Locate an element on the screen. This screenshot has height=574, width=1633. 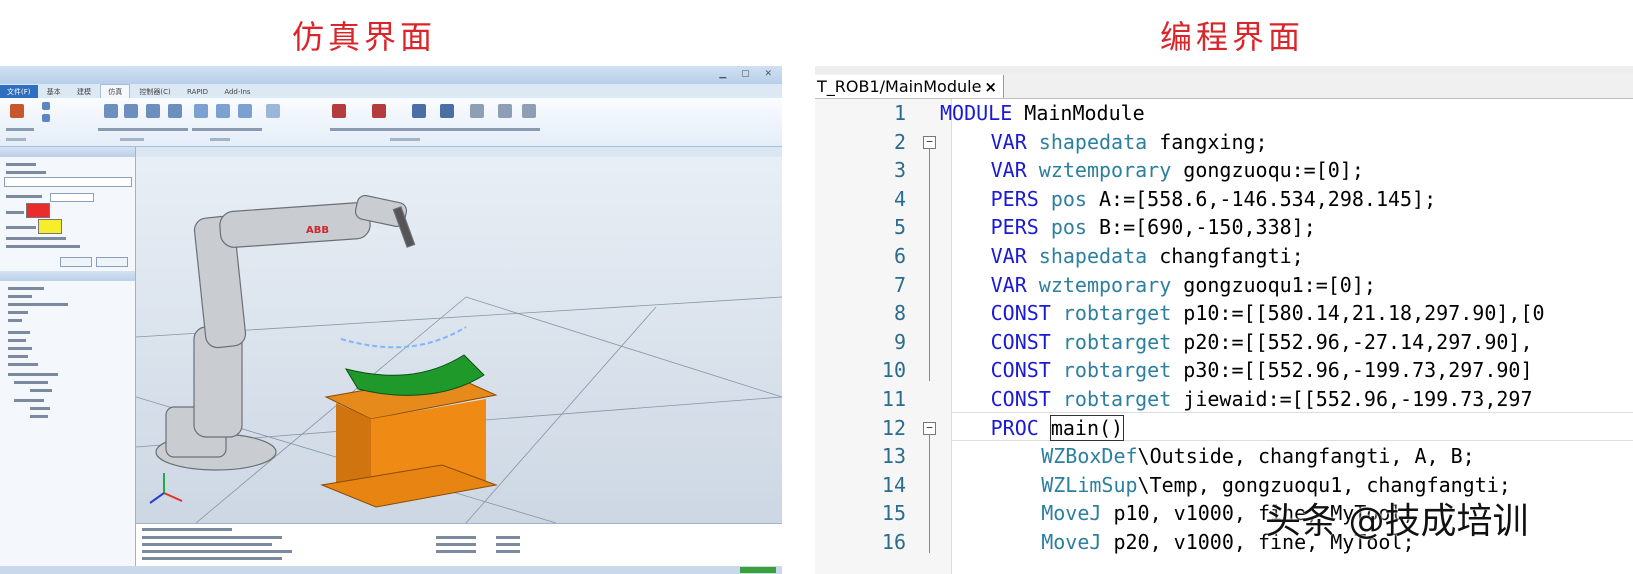
ribbon-tab: RAPID is located at coordinates (197, 92).